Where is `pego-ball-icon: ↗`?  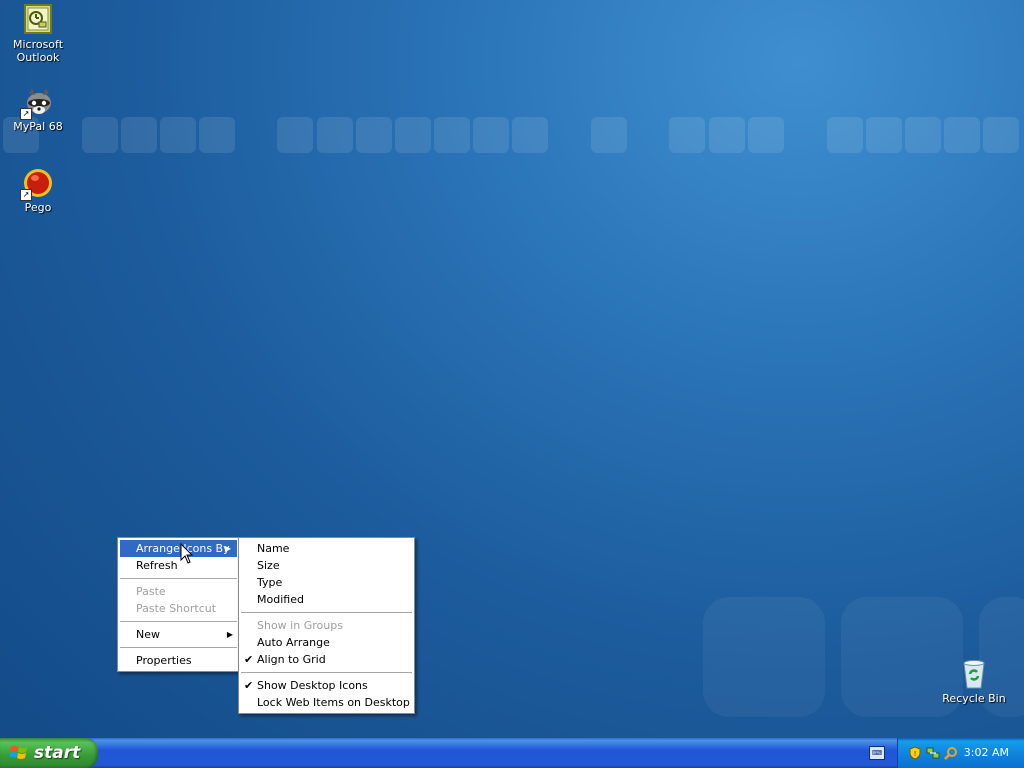
pego-ball-icon: ↗ is located at coordinates (37, 184).